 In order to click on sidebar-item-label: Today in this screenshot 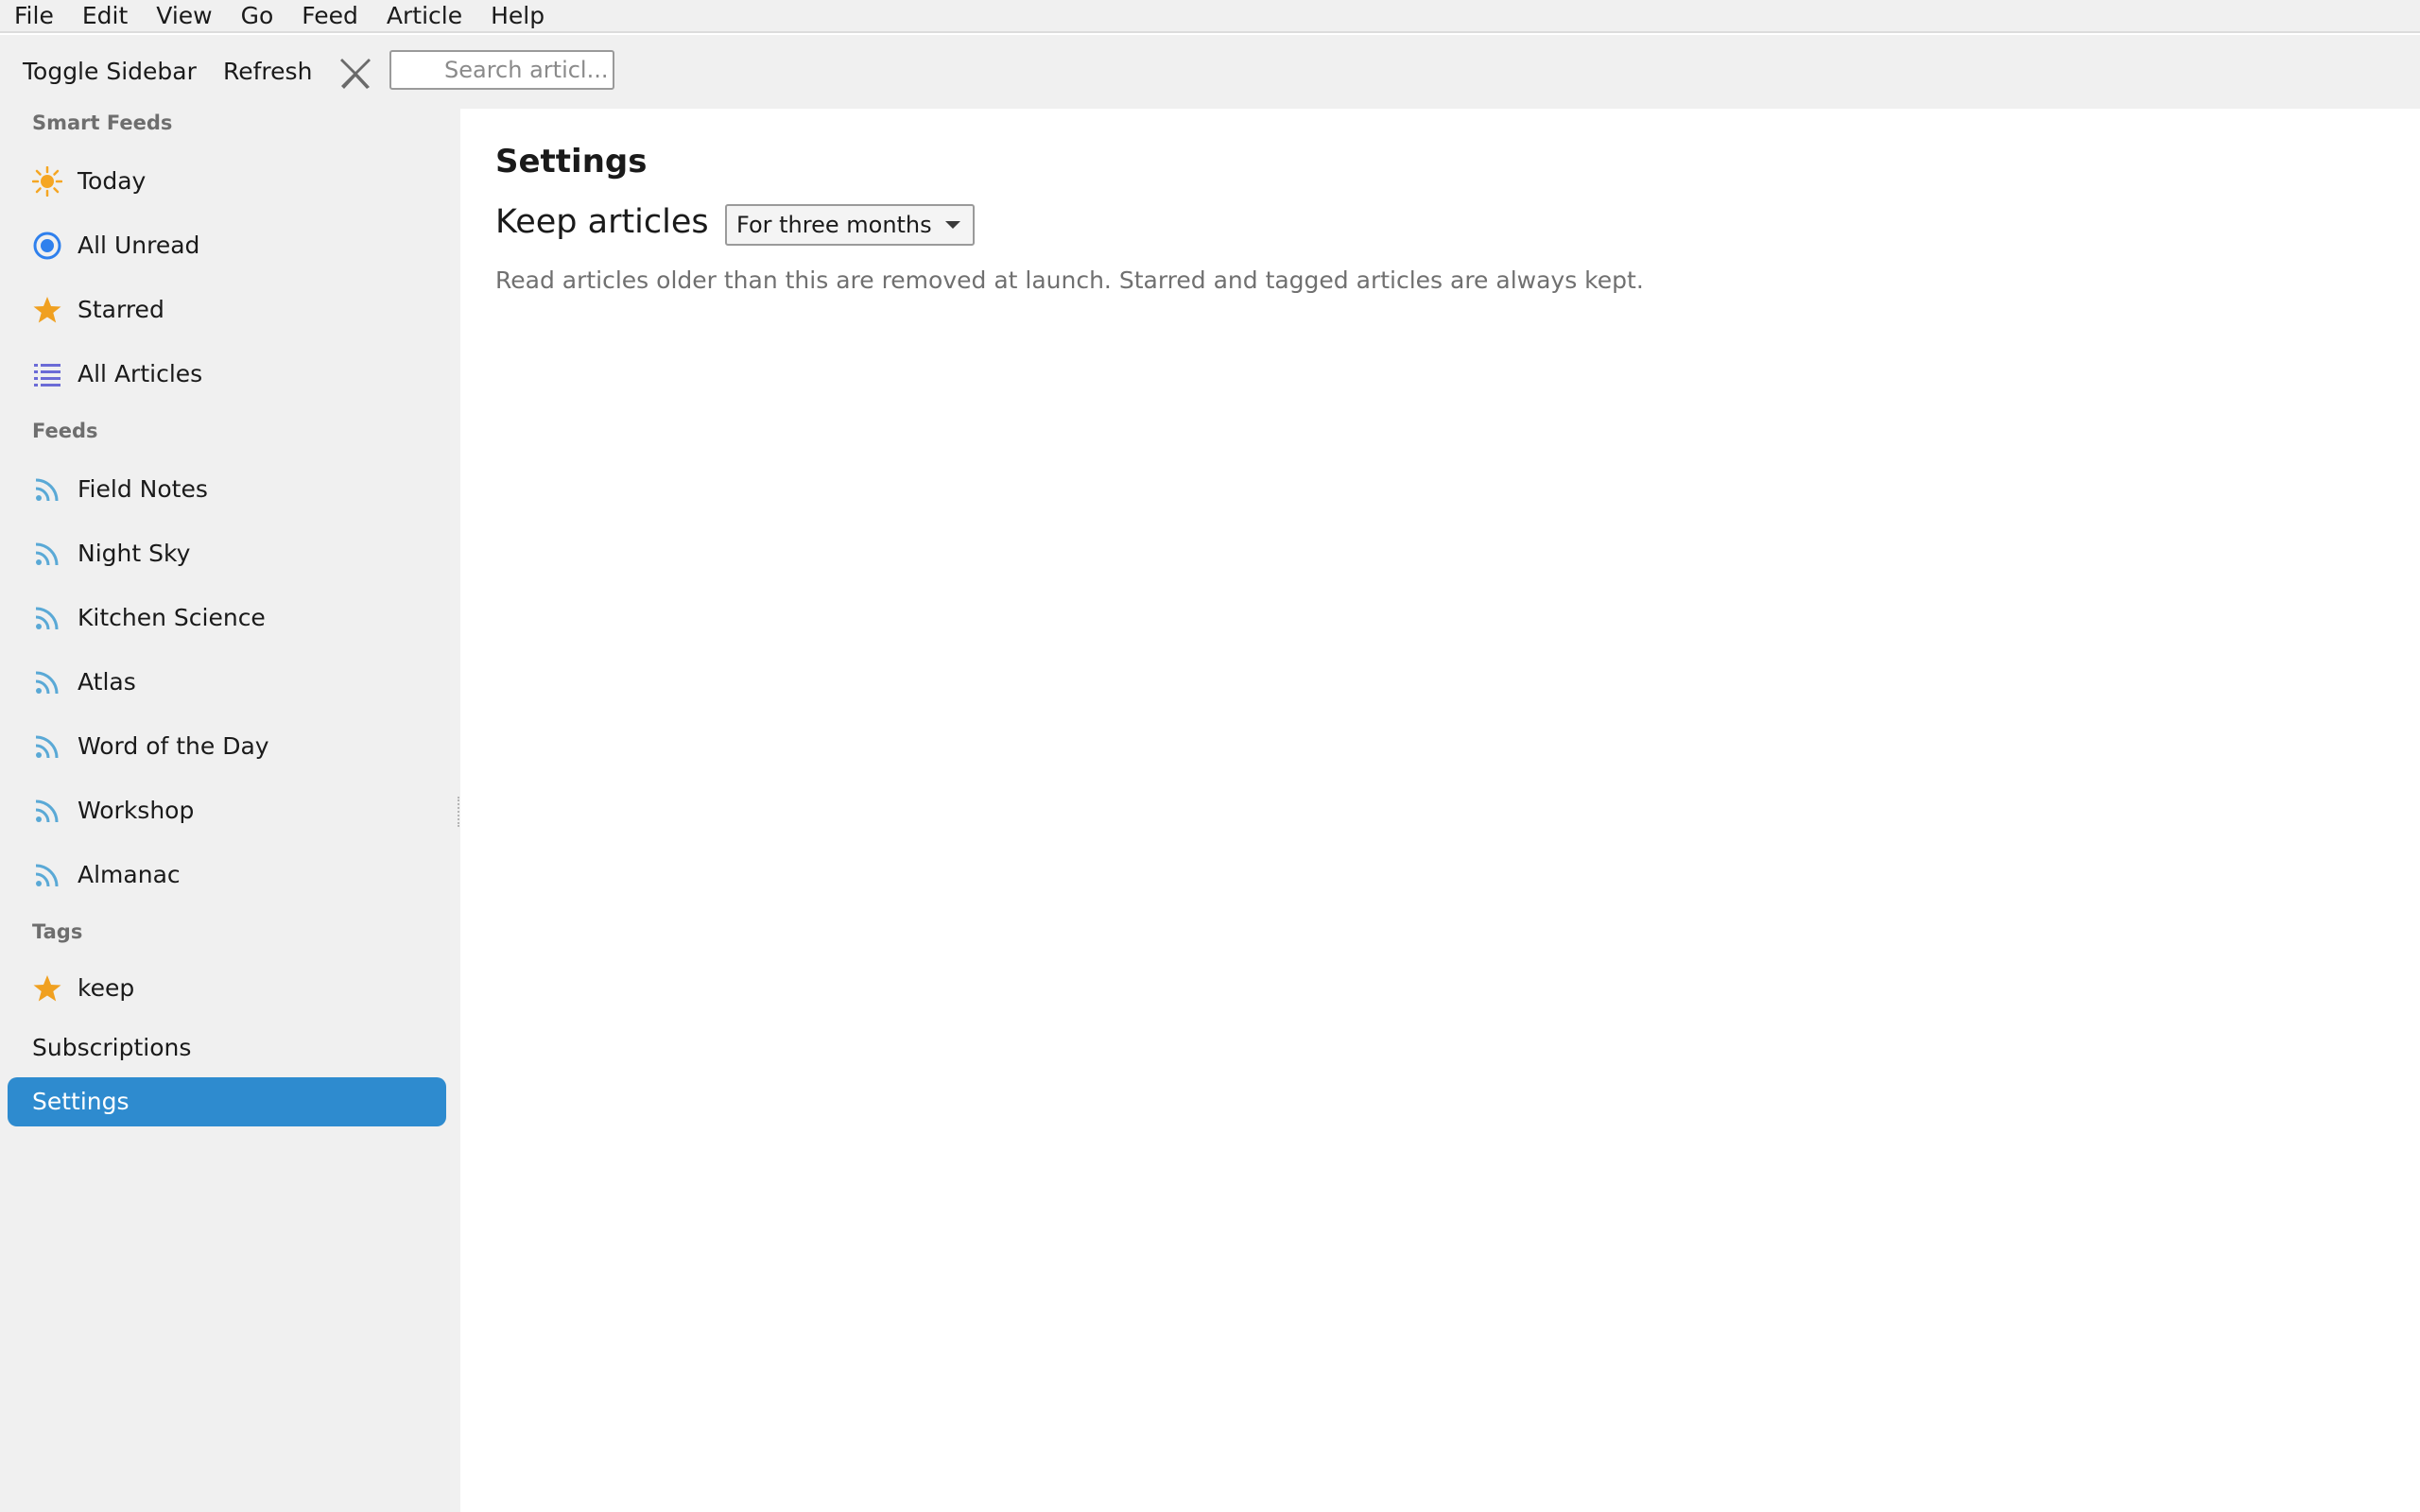, I will do `click(112, 181)`.